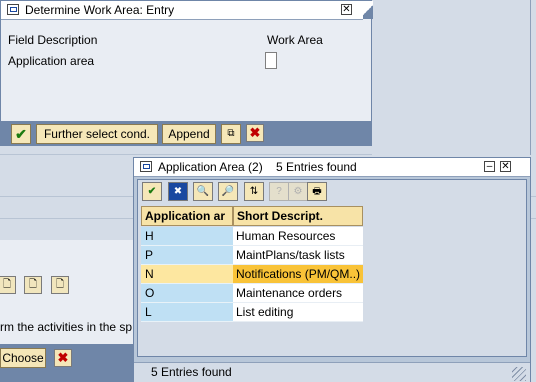 This screenshot has width=536, height=382. What do you see at coordinates (489, 166) in the screenshot?
I see `minimize-icon: –` at bounding box center [489, 166].